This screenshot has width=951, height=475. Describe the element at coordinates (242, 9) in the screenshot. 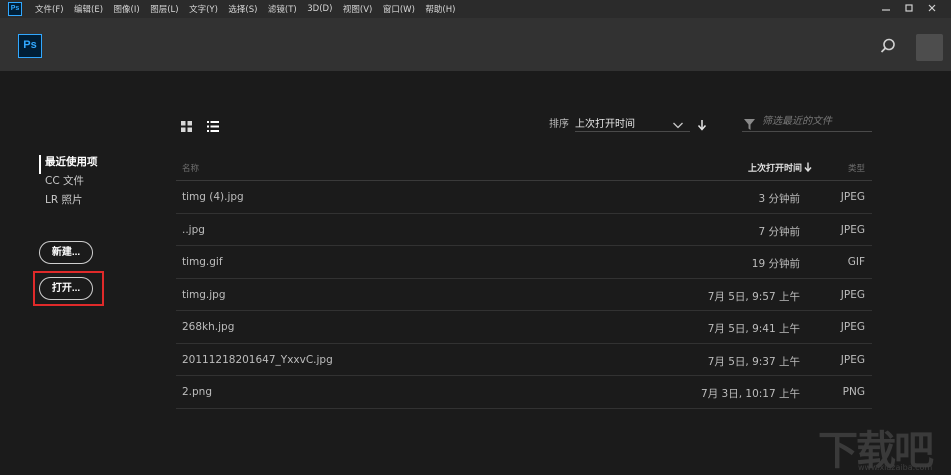

I see `menu-select: 选择(S)` at that location.